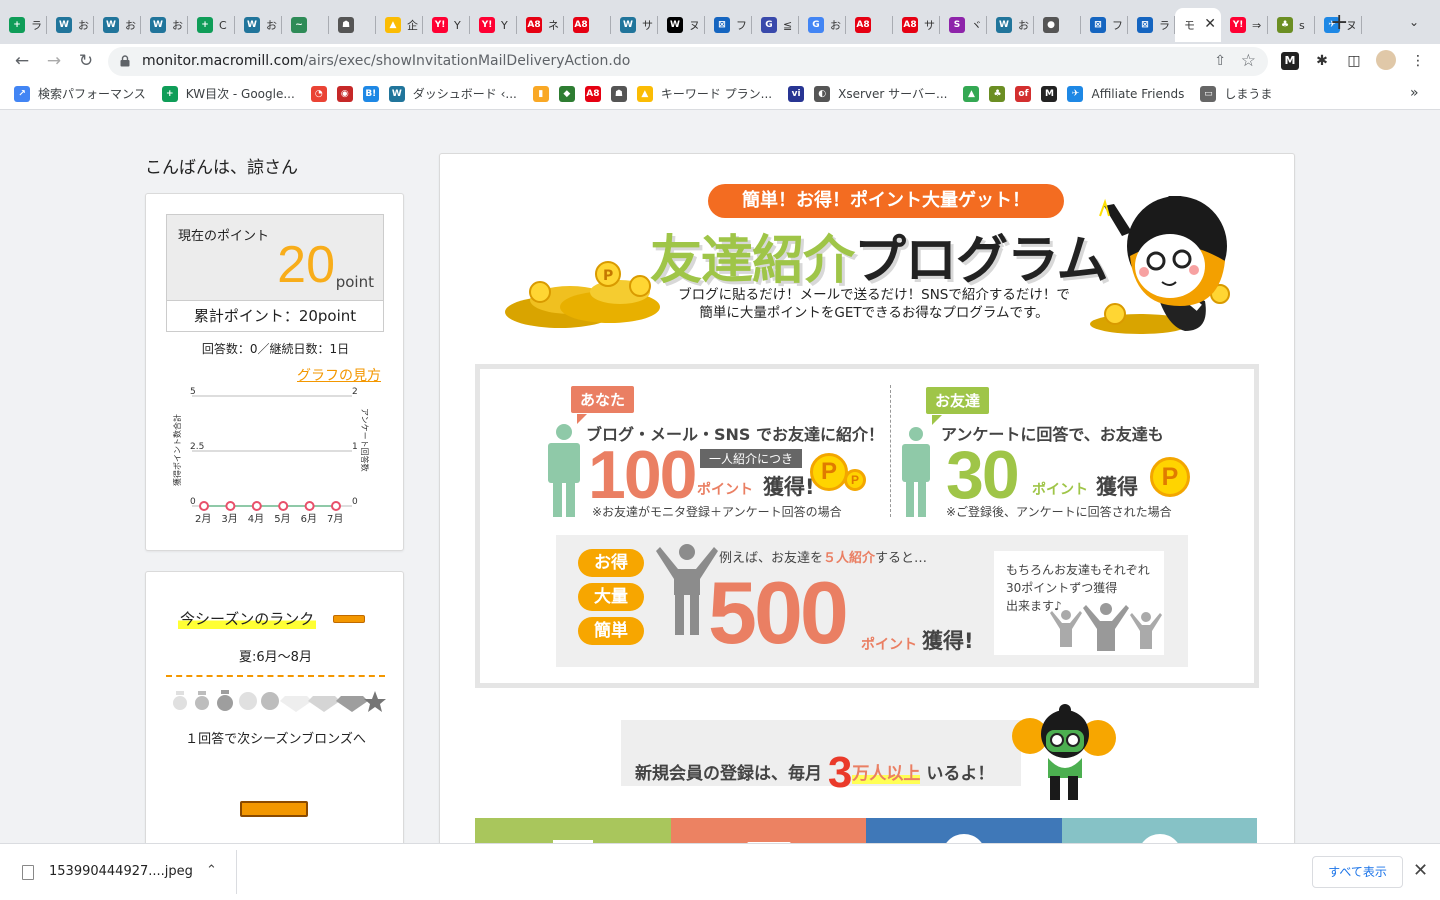 This screenshot has width=1440, height=900. Describe the element at coordinates (352, 25) in the screenshot. I see `tab: ☗` at that location.